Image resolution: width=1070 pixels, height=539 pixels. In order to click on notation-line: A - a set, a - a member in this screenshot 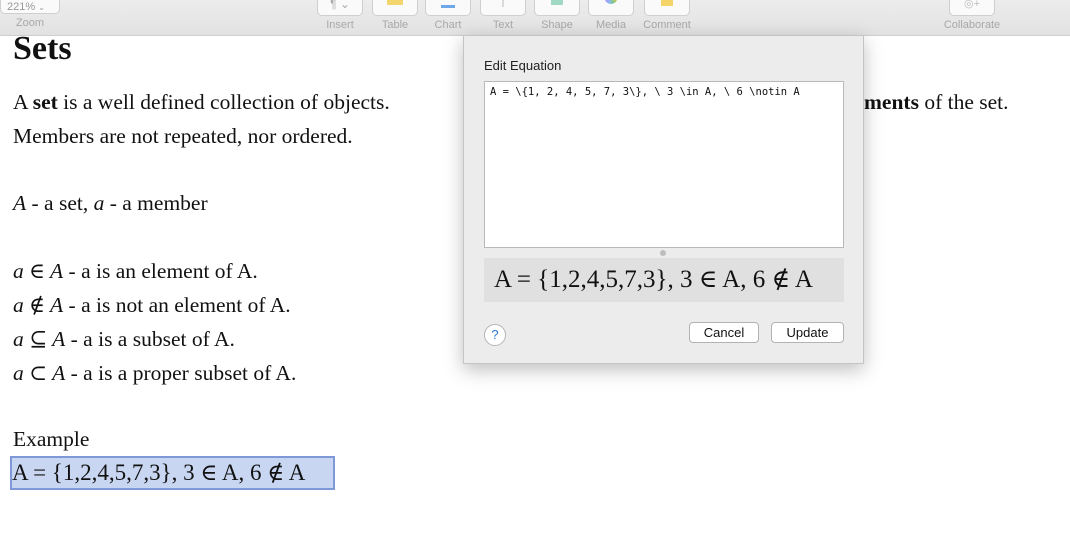, I will do `click(110, 203)`.